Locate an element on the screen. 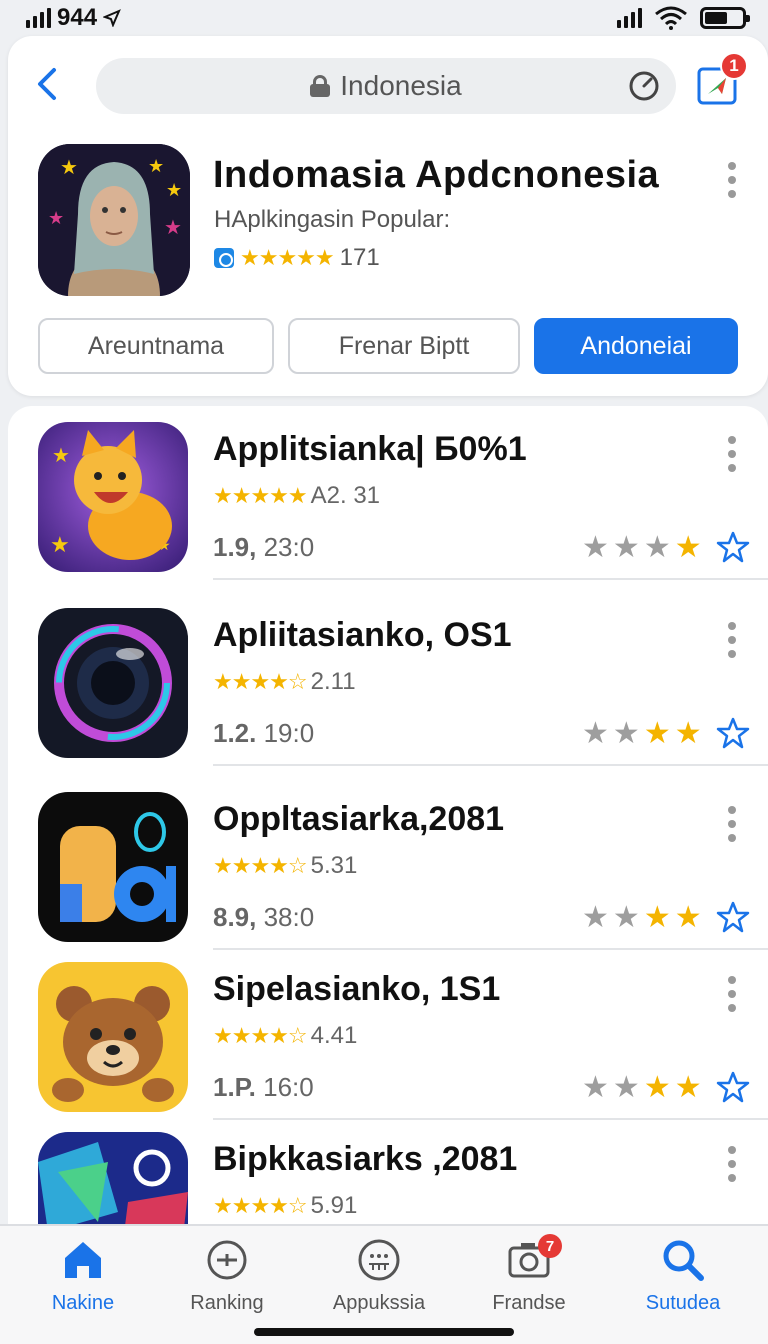 This screenshot has height=1344, width=768. app-rating: ★★★★☆ 5.31 is located at coordinates (285, 866).